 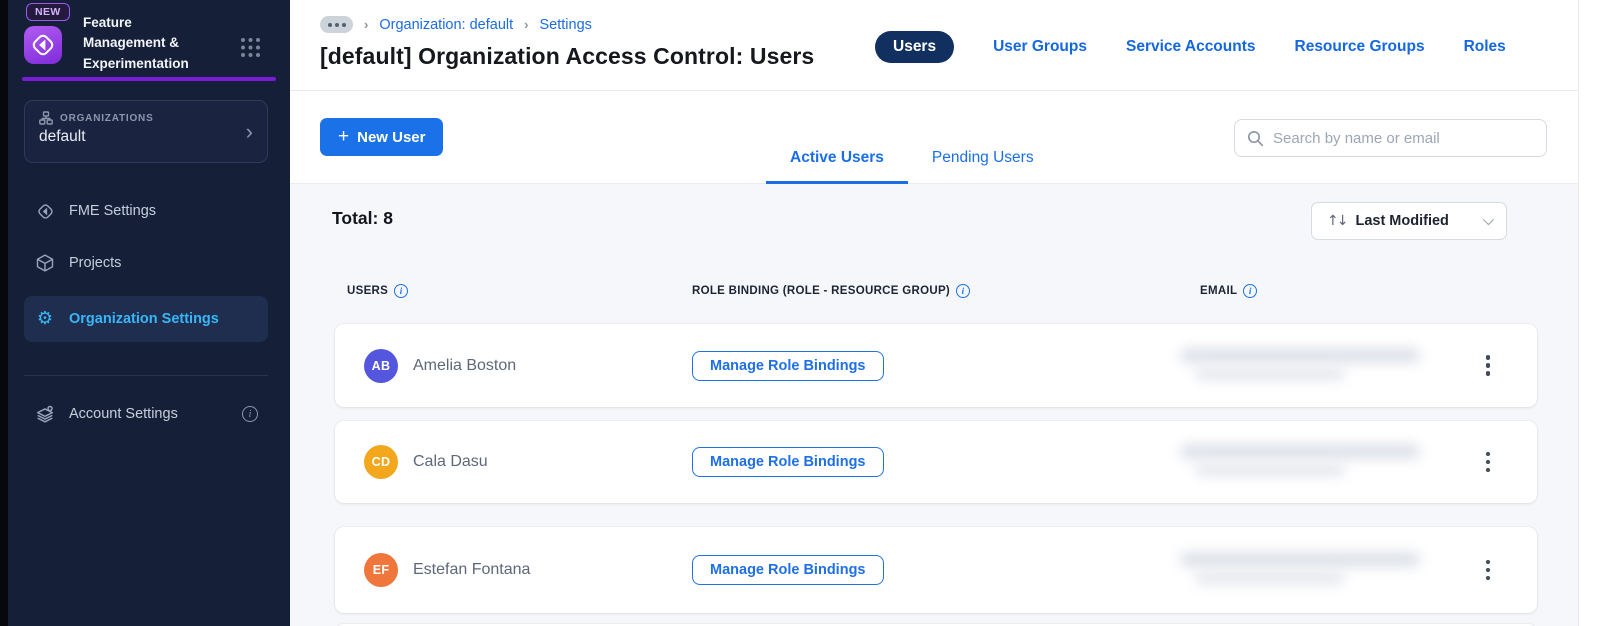 I want to click on sidebar-item-account-settings: Account Settings i, so click(x=146, y=414).